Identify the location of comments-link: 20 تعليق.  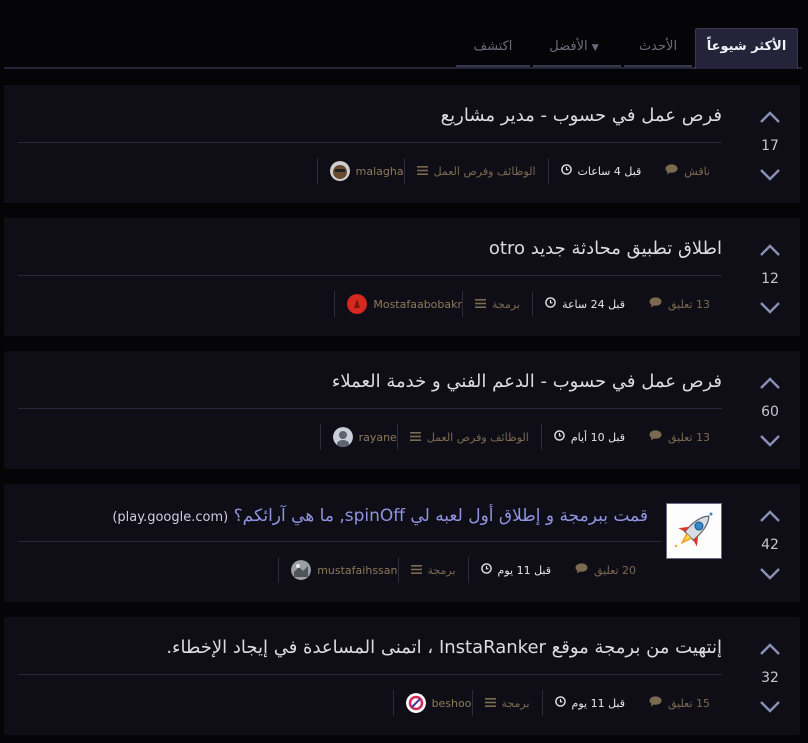
(615, 570).